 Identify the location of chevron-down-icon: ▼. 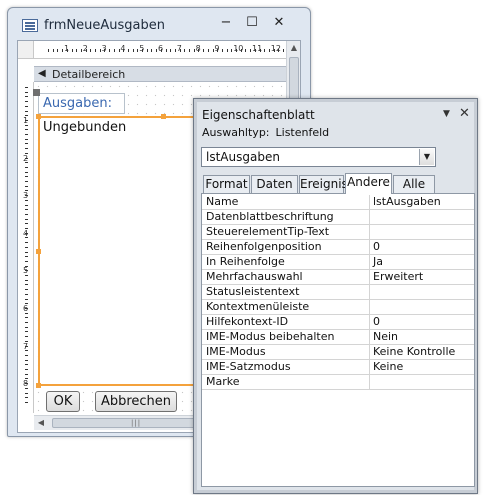
(426, 157).